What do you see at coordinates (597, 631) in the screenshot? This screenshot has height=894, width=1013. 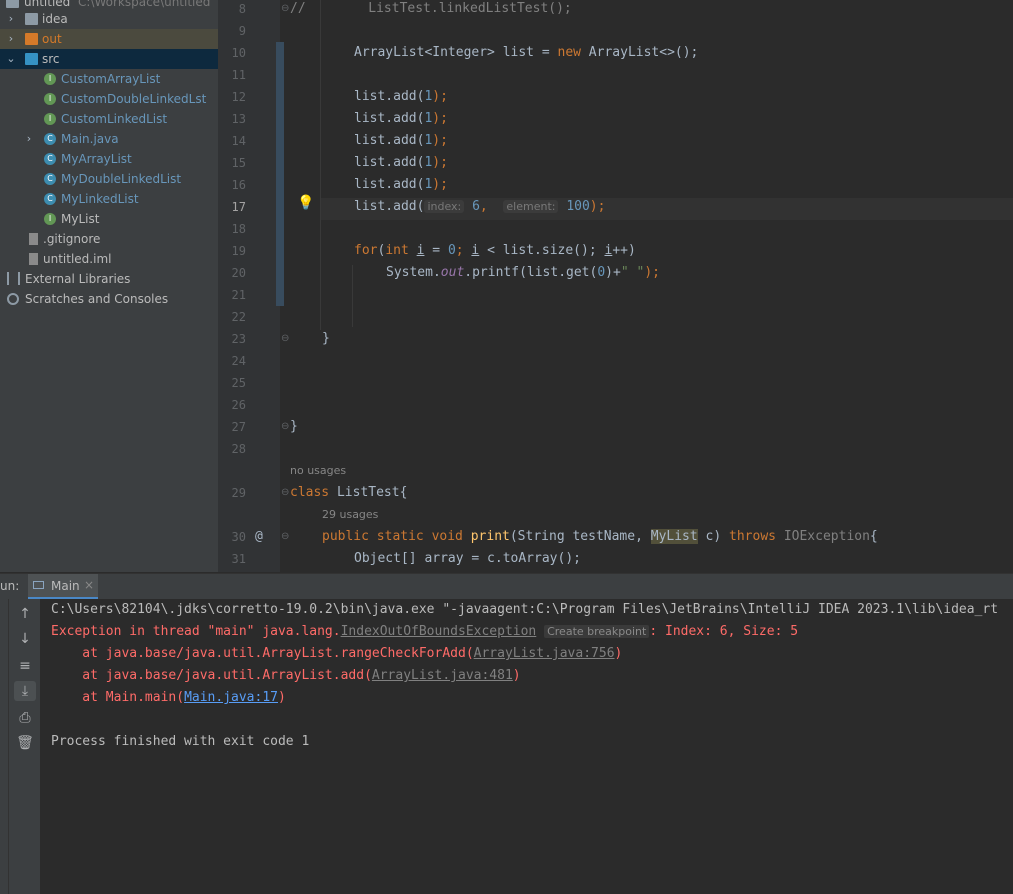 I see `create-breakpoint-button: Create breakpoint` at bounding box center [597, 631].